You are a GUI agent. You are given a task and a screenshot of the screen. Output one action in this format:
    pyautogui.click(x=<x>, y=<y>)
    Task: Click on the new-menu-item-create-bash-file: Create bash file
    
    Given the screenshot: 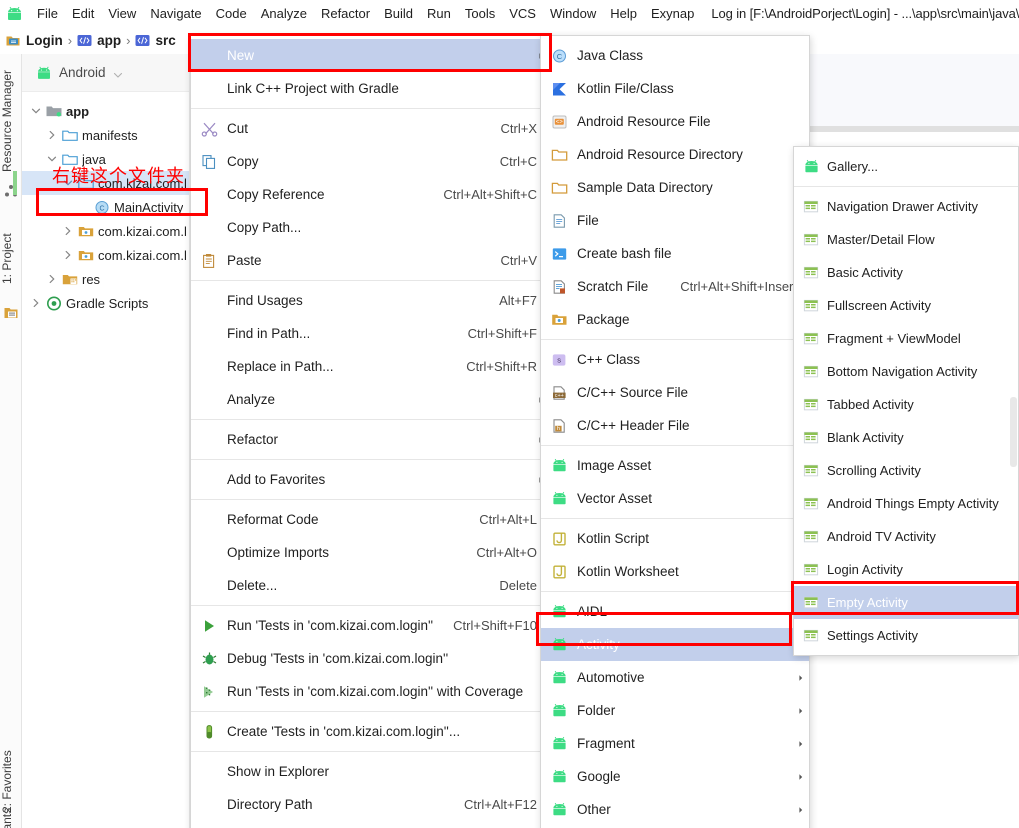 What is the action you would take?
    pyautogui.click(x=675, y=253)
    